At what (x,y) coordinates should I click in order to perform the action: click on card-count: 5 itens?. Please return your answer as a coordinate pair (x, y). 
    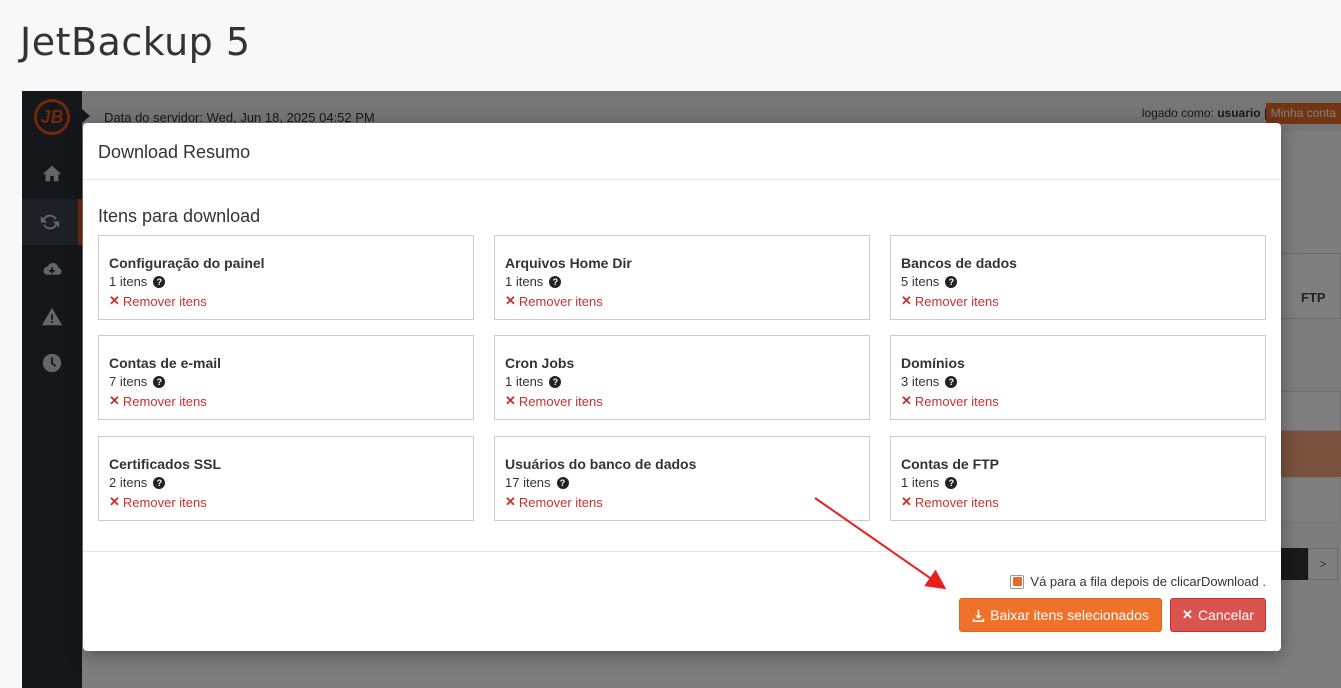
    Looking at the image, I should click on (929, 281).